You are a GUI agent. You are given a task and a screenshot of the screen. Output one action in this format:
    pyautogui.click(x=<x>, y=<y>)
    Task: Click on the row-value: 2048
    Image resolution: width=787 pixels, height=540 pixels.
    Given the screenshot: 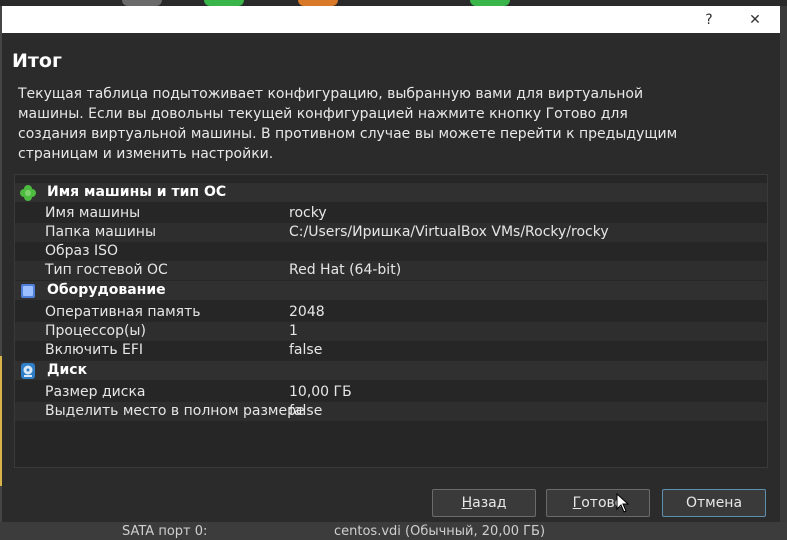 What is the action you would take?
    pyautogui.click(x=307, y=312)
    